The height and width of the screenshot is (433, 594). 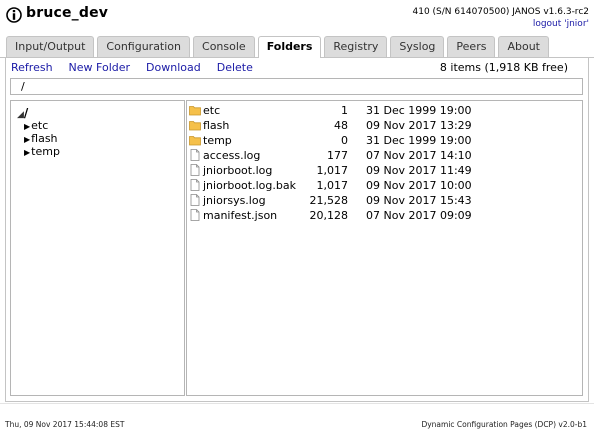 I want to click on file-row: jniorboot.log 1,017 09 Nov 2017 11:49, so click(x=384, y=170).